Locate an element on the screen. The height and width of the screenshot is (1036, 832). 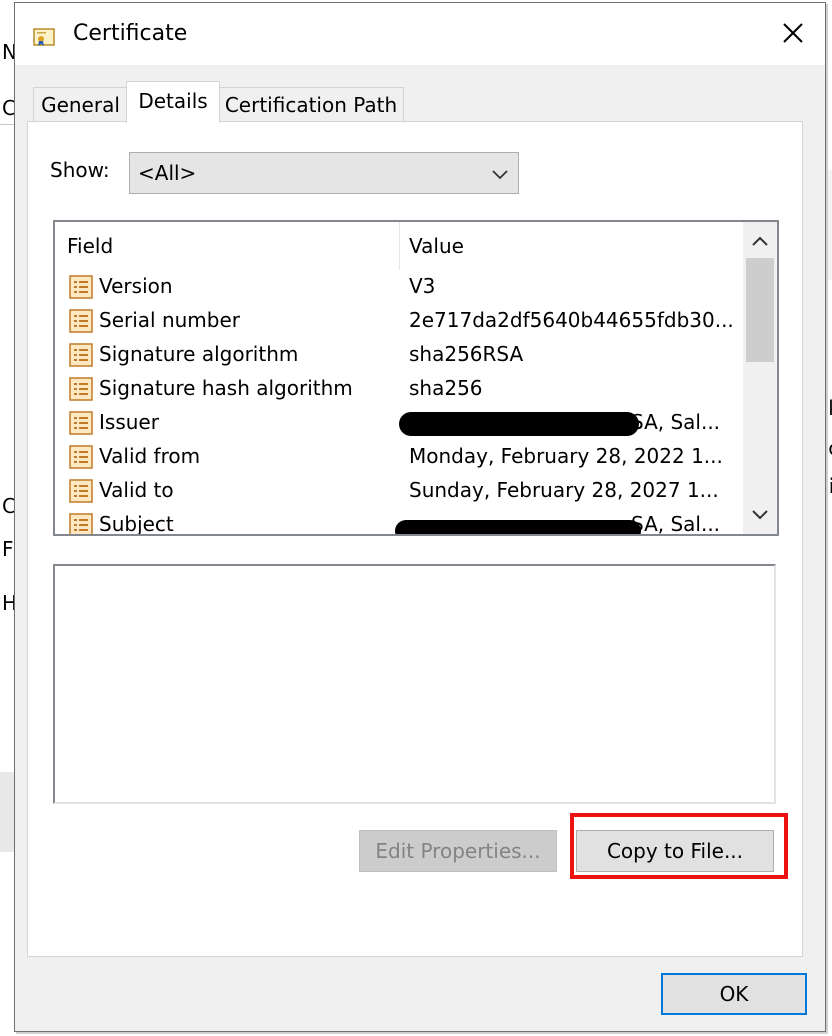
tab-details: Details is located at coordinates (173, 102).